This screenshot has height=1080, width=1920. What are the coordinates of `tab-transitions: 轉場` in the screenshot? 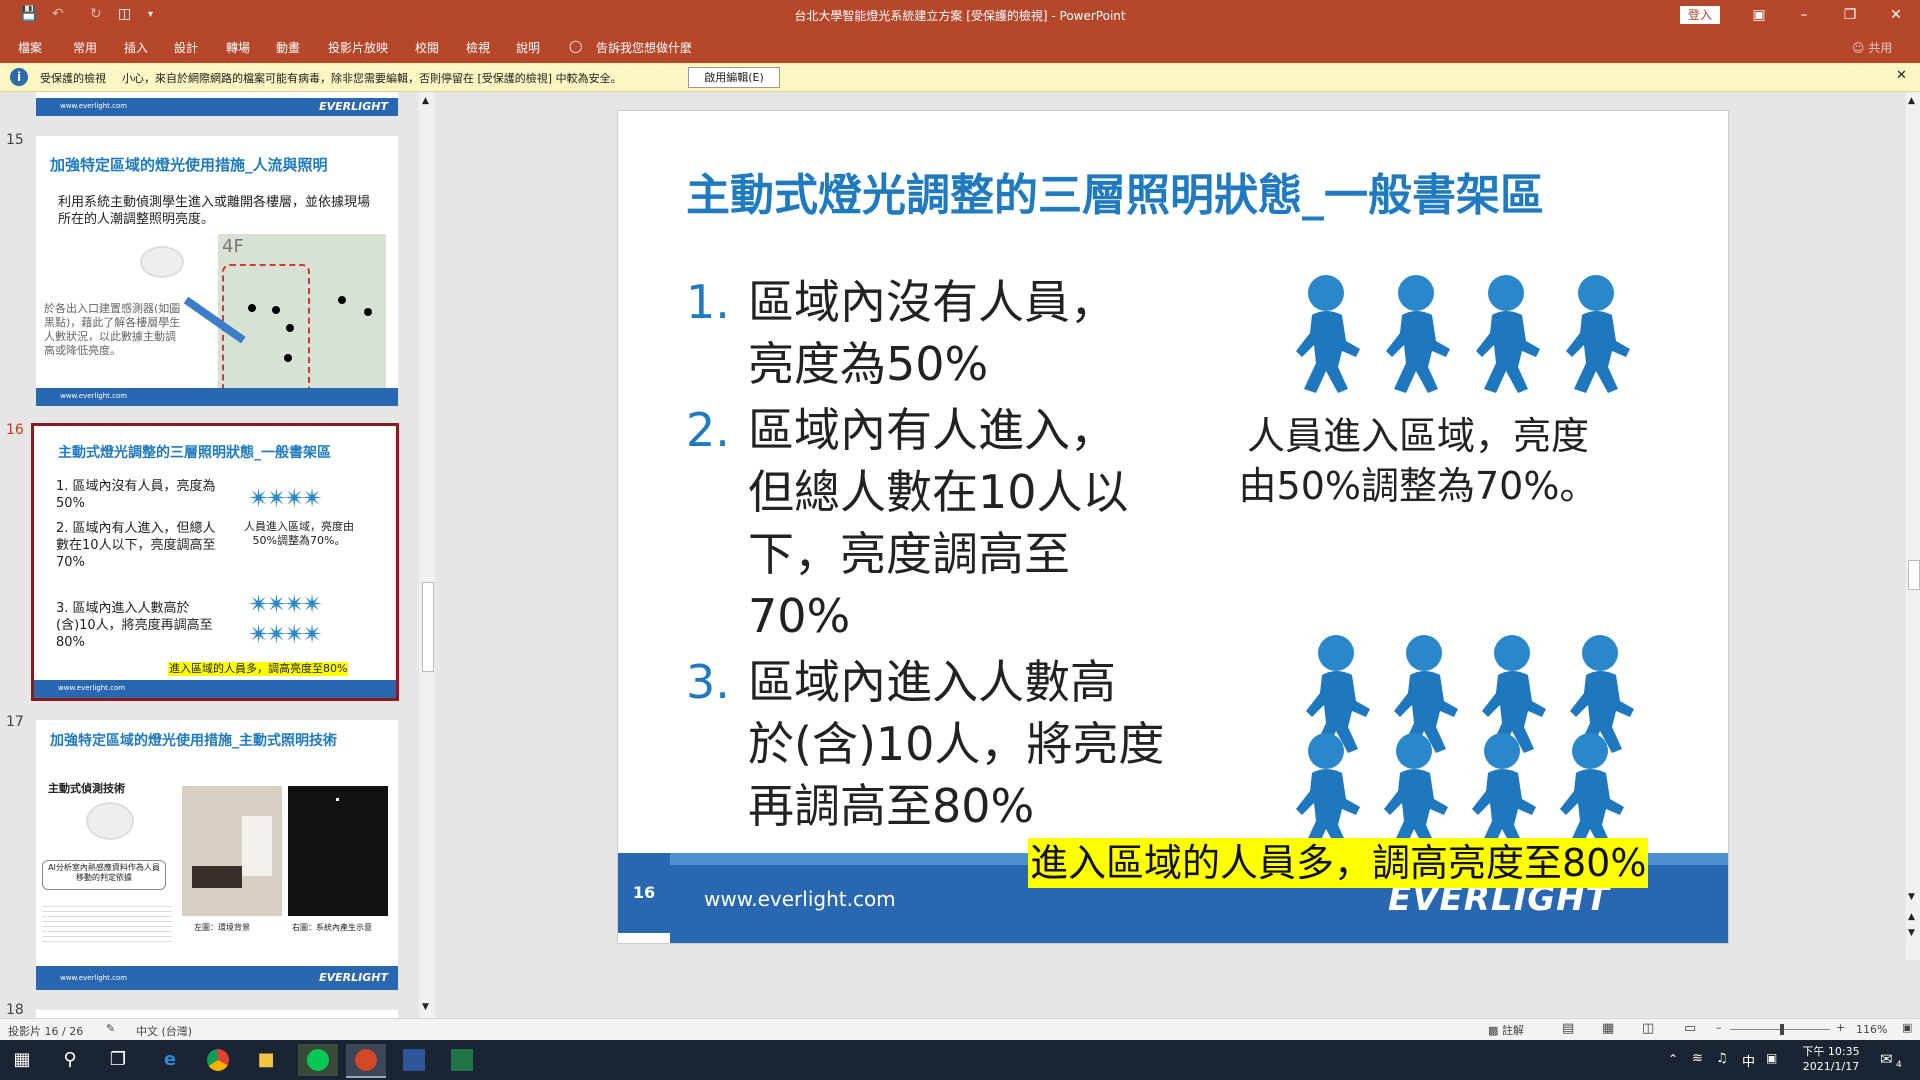 It's located at (238, 47).